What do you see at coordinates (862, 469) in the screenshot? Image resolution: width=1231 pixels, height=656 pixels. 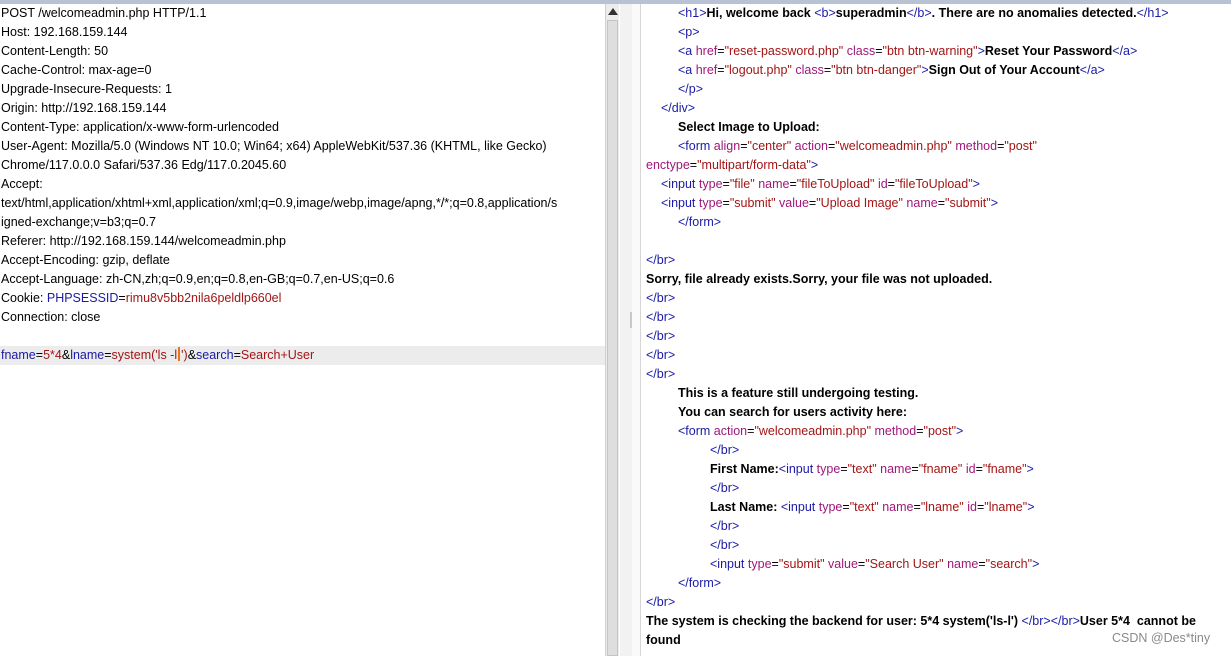 I see `value: "text"` at bounding box center [862, 469].